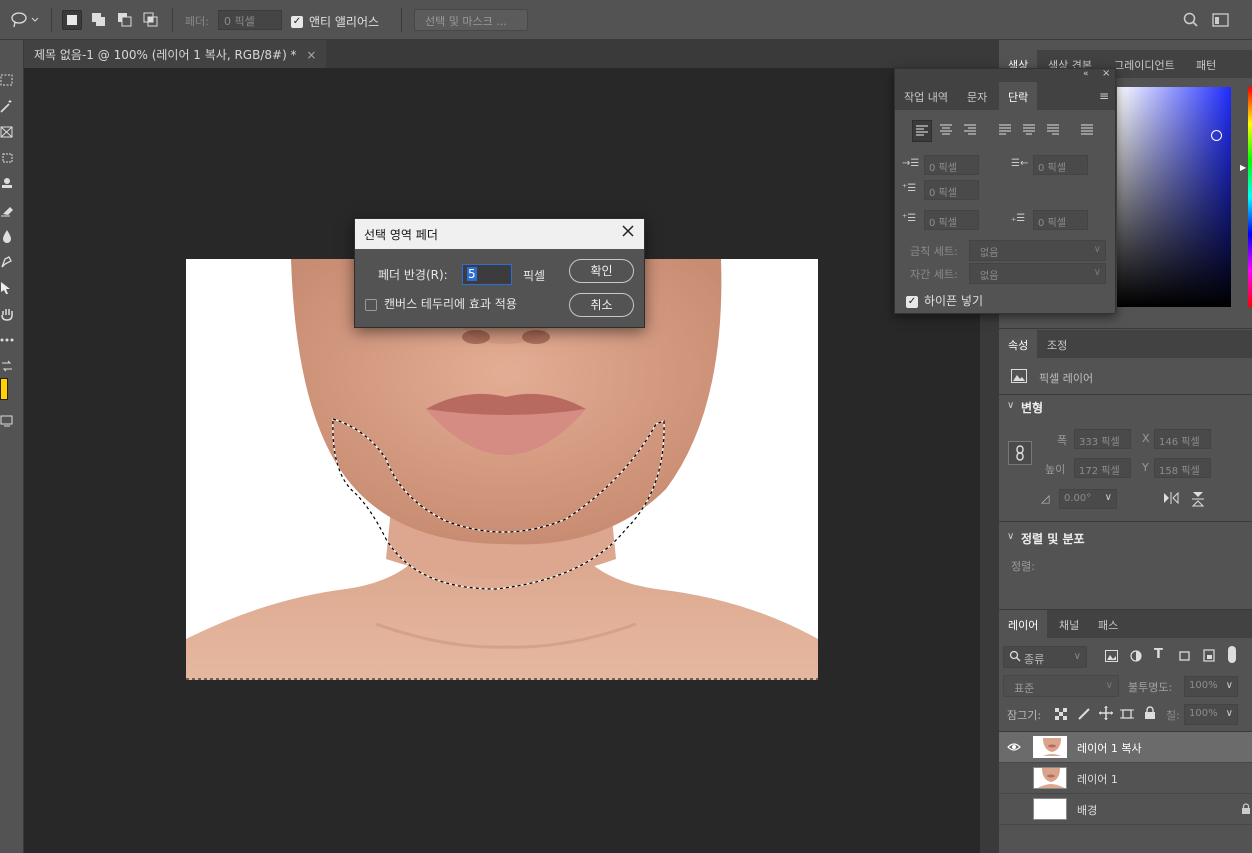  Describe the element at coordinates (24, 20) in the screenshot. I see `lasso-tool-icon` at that location.